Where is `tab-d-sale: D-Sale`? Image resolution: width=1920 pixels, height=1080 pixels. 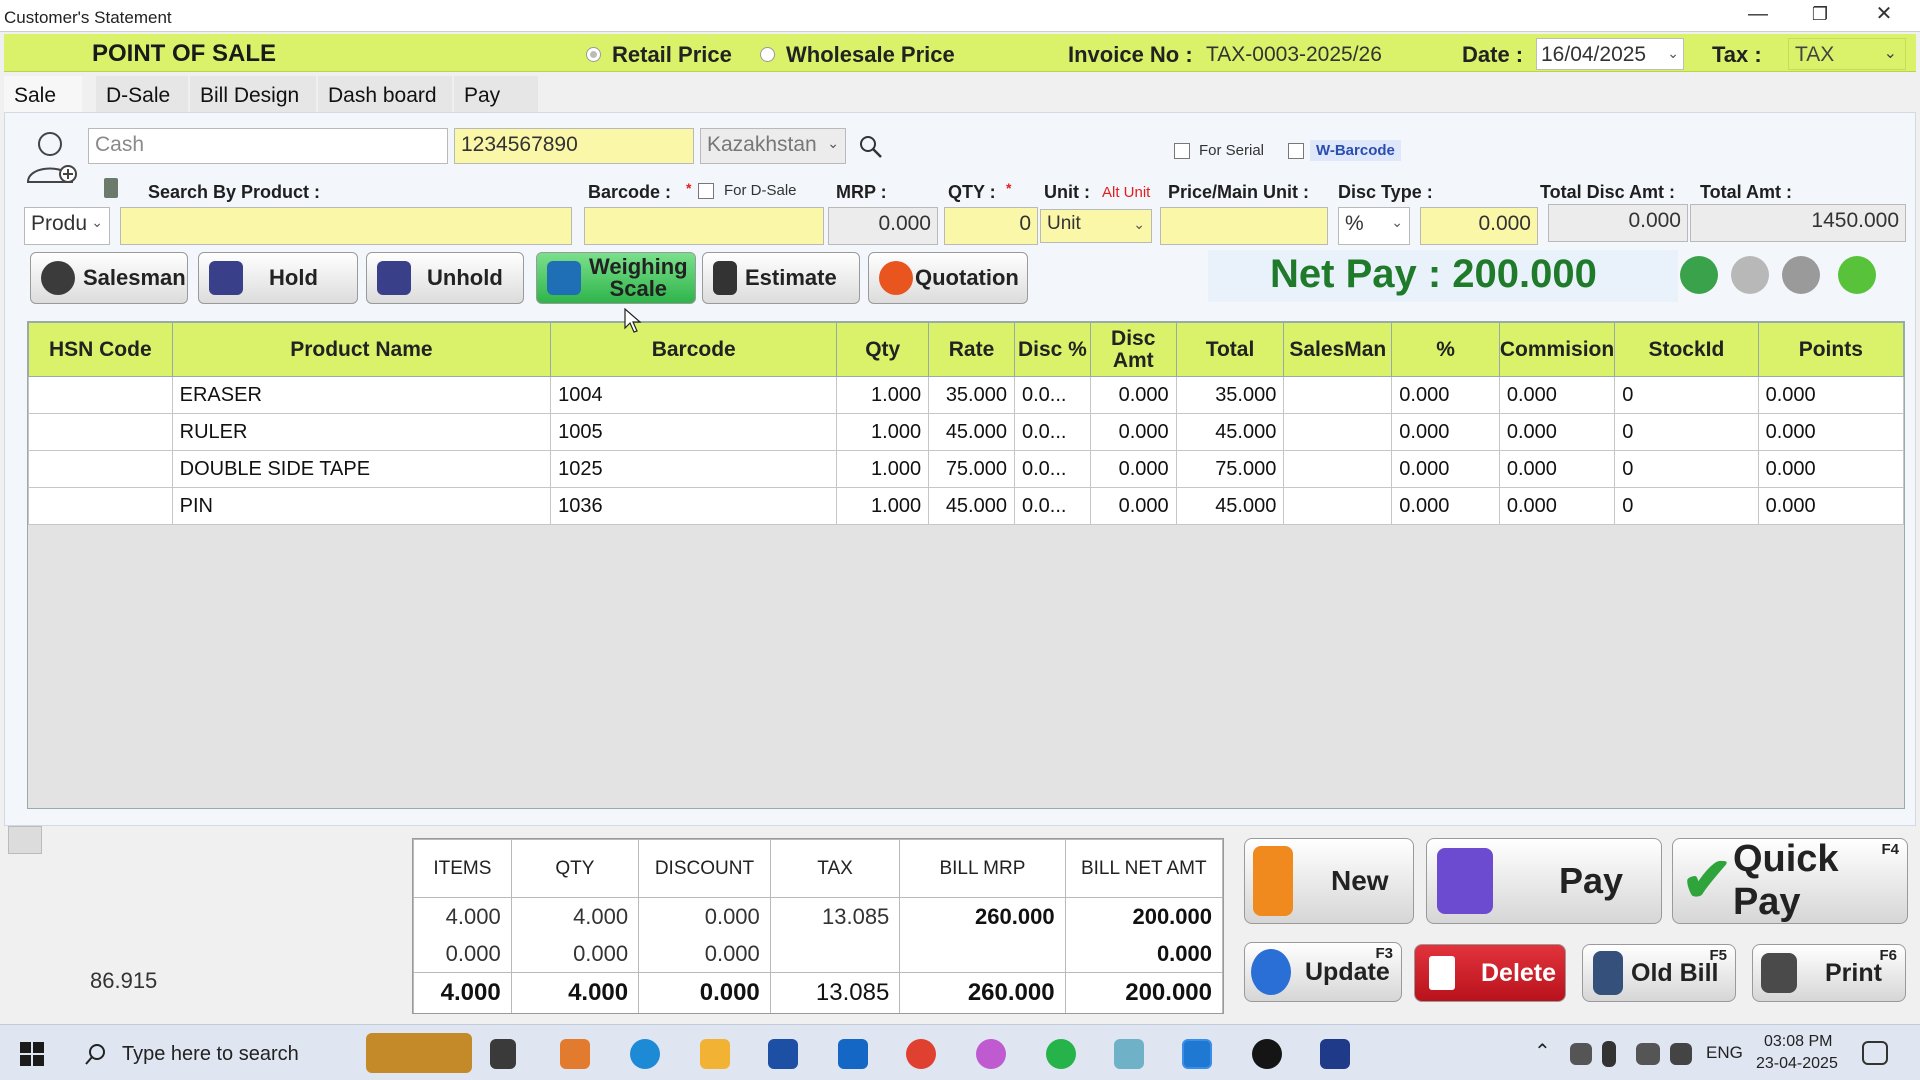
tab-d-sale: D-Sale is located at coordinates (142, 94).